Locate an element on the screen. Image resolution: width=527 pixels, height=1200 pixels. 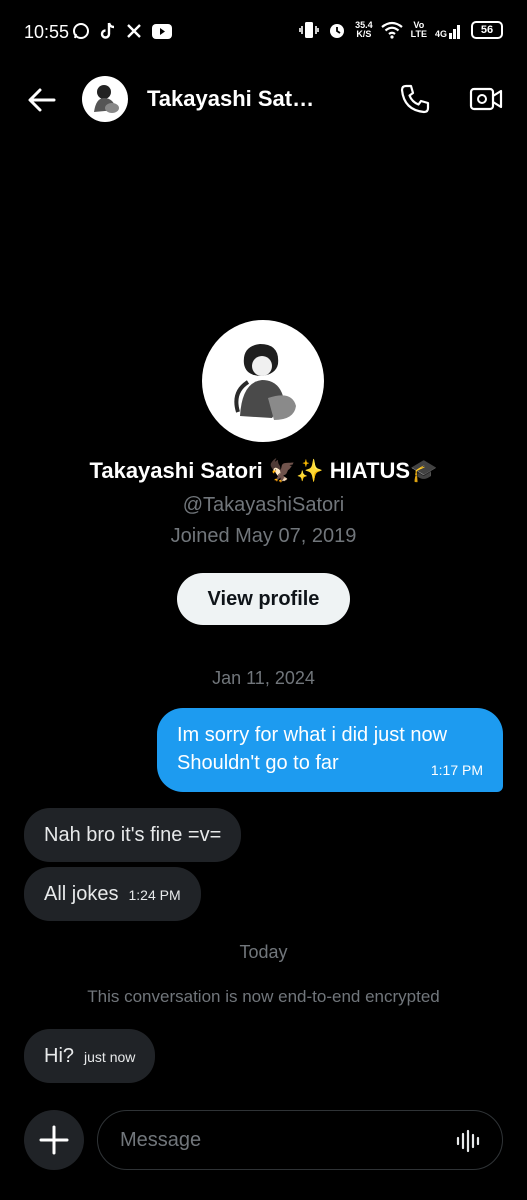
tiktok-icon is located at coordinates (107, 30).